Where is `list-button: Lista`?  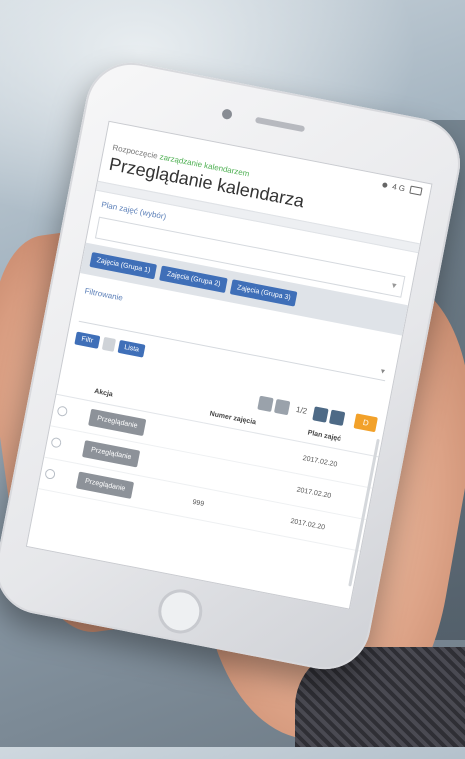 list-button: Lista is located at coordinates (131, 348).